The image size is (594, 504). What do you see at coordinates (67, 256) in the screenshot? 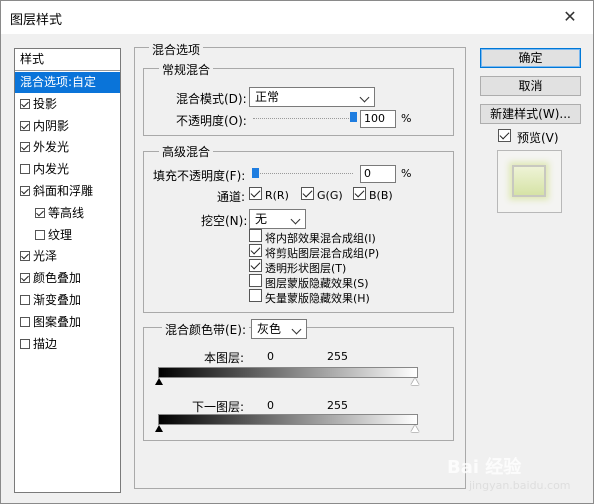
I see `style-list-item: 光泽` at bounding box center [67, 256].